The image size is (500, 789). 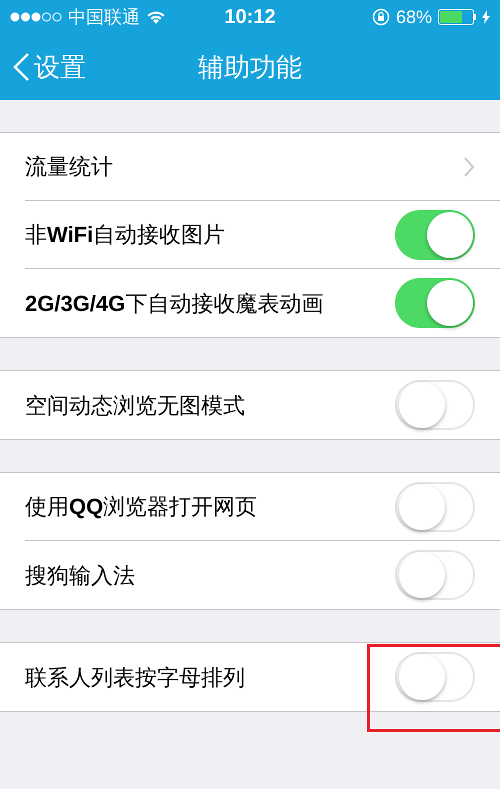 I want to click on back-button: 设置, so click(x=49, y=67).